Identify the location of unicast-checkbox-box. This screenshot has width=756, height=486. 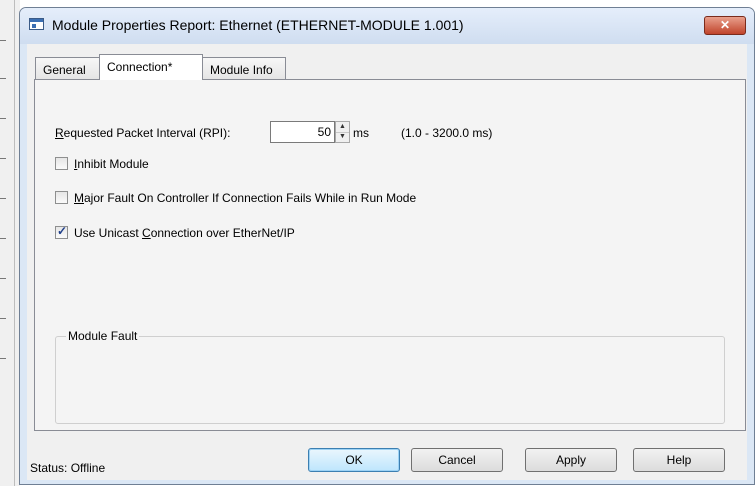
(61, 231).